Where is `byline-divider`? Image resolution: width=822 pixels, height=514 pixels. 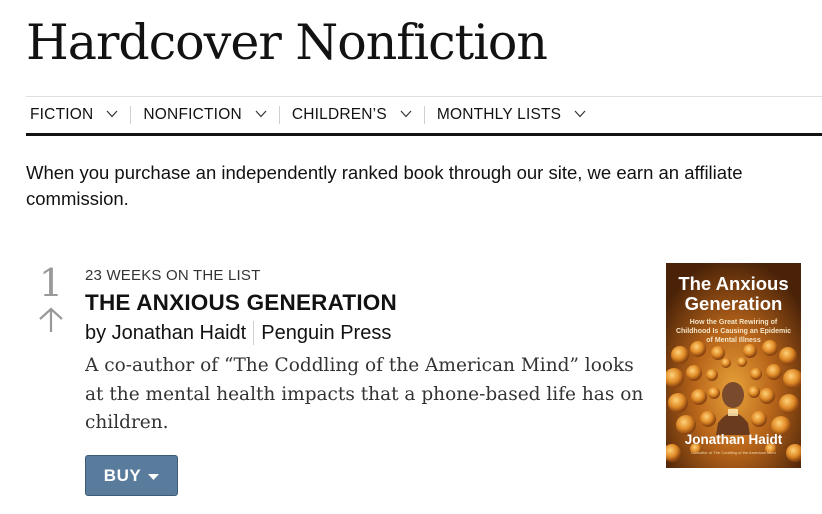
byline-divider is located at coordinates (254, 333).